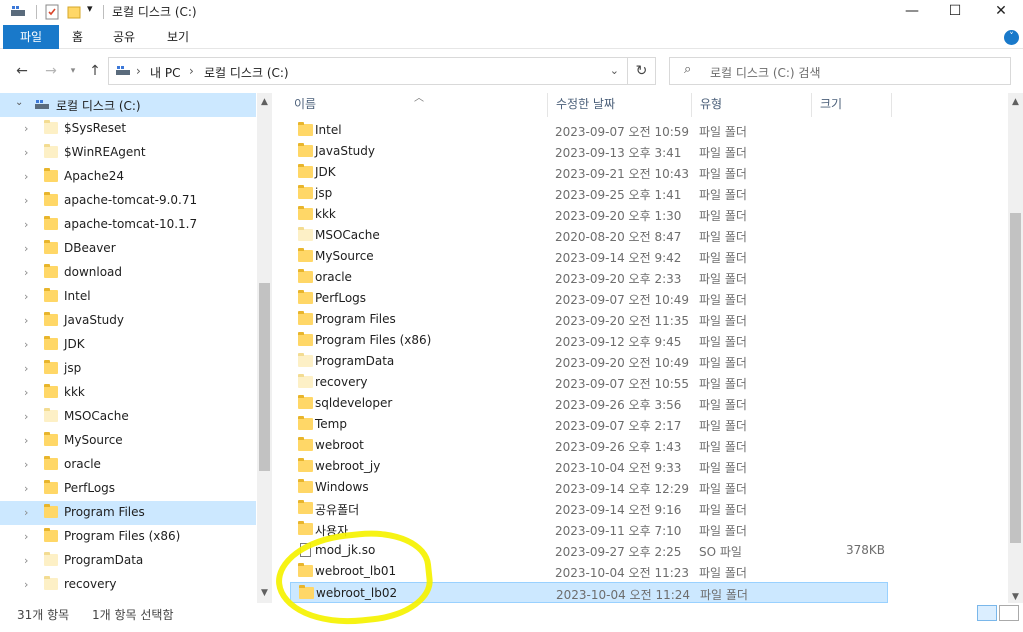 Image resolution: width=1023 pixels, height=632 pixels. I want to click on breadcrumb-this-pc: 내 PC, so click(165, 72).